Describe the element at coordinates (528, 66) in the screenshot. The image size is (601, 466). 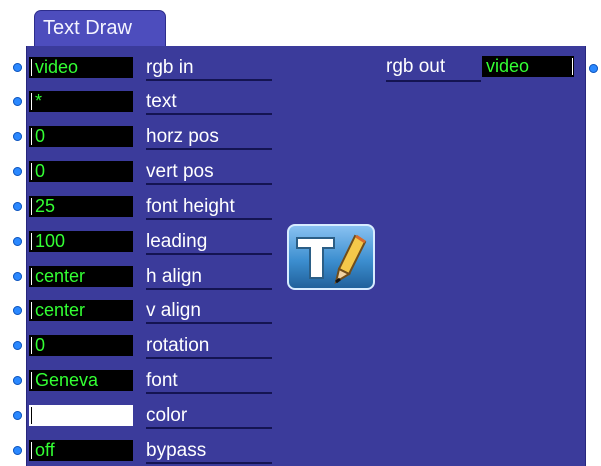
I see `rgb-out-value: video` at that location.